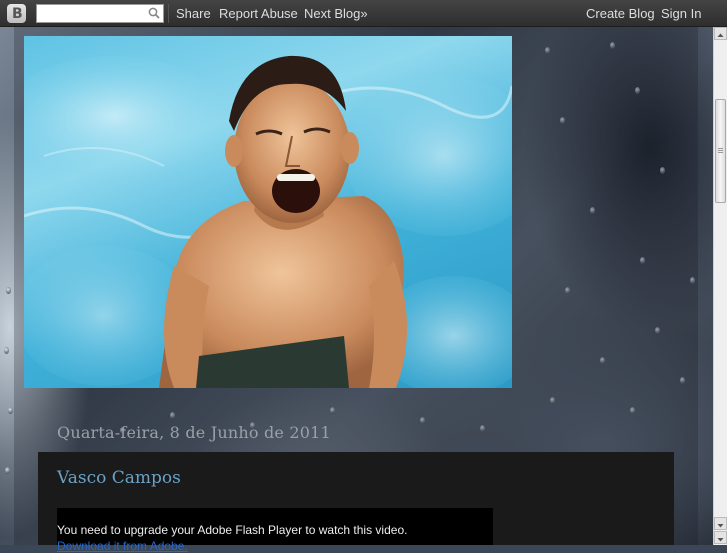  I want to click on arrow-up-icon, so click(720, 35).